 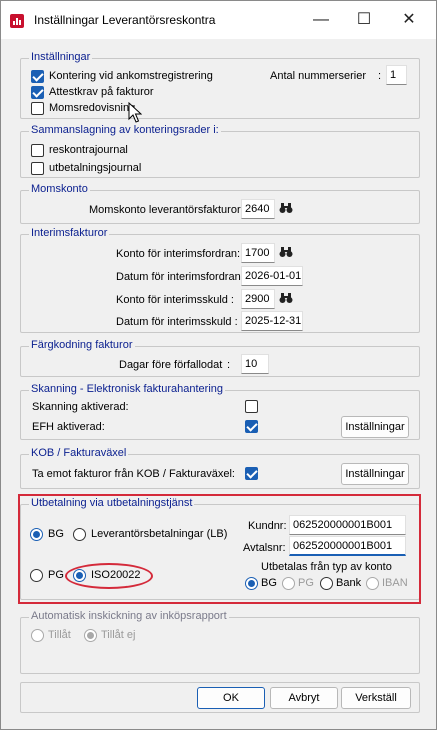 I want to click on konto-fordran-input: 1700, so click(x=258, y=253).